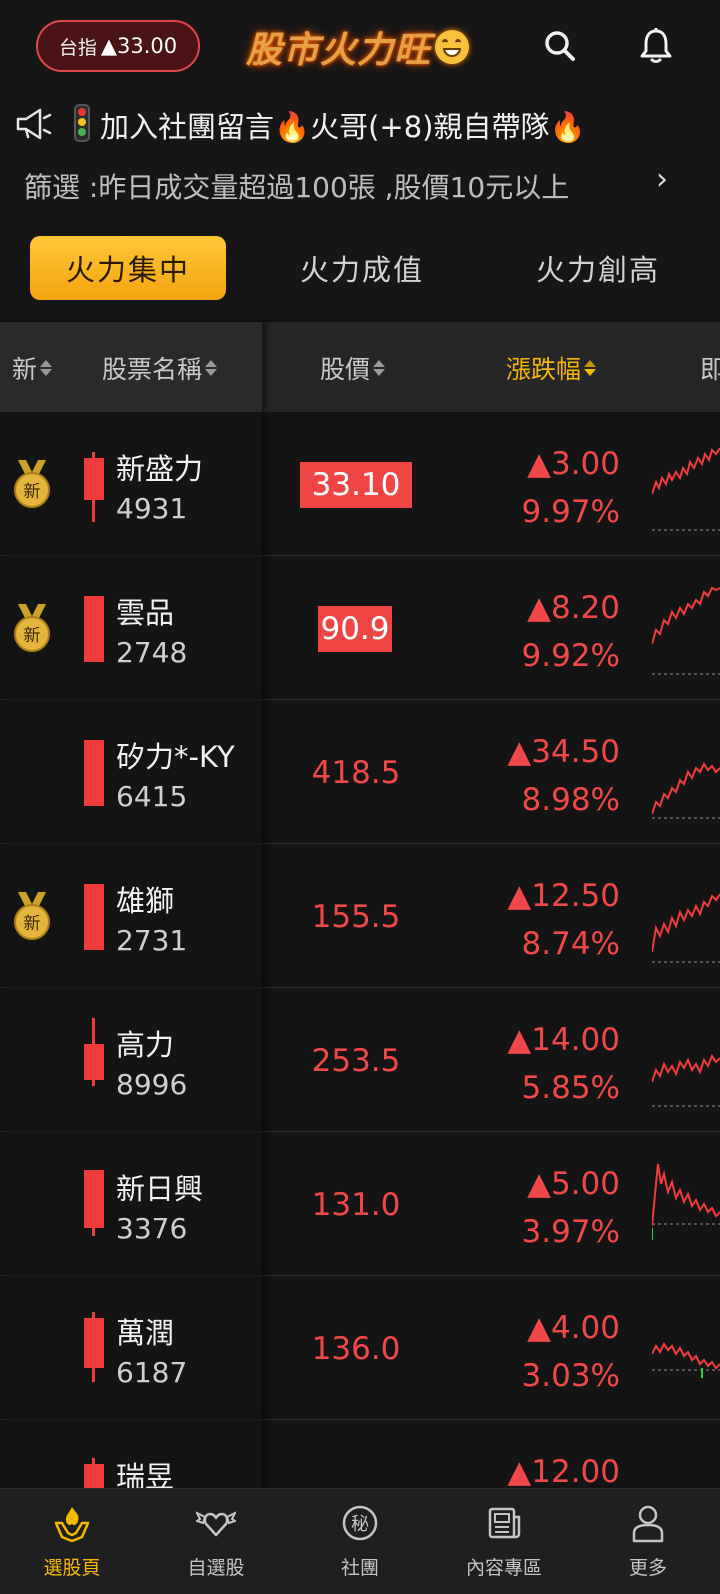 This screenshot has width=720, height=1594. What do you see at coordinates (216, 1541) in the screenshot?
I see `nav-watchlist: 自選股` at bounding box center [216, 1541].